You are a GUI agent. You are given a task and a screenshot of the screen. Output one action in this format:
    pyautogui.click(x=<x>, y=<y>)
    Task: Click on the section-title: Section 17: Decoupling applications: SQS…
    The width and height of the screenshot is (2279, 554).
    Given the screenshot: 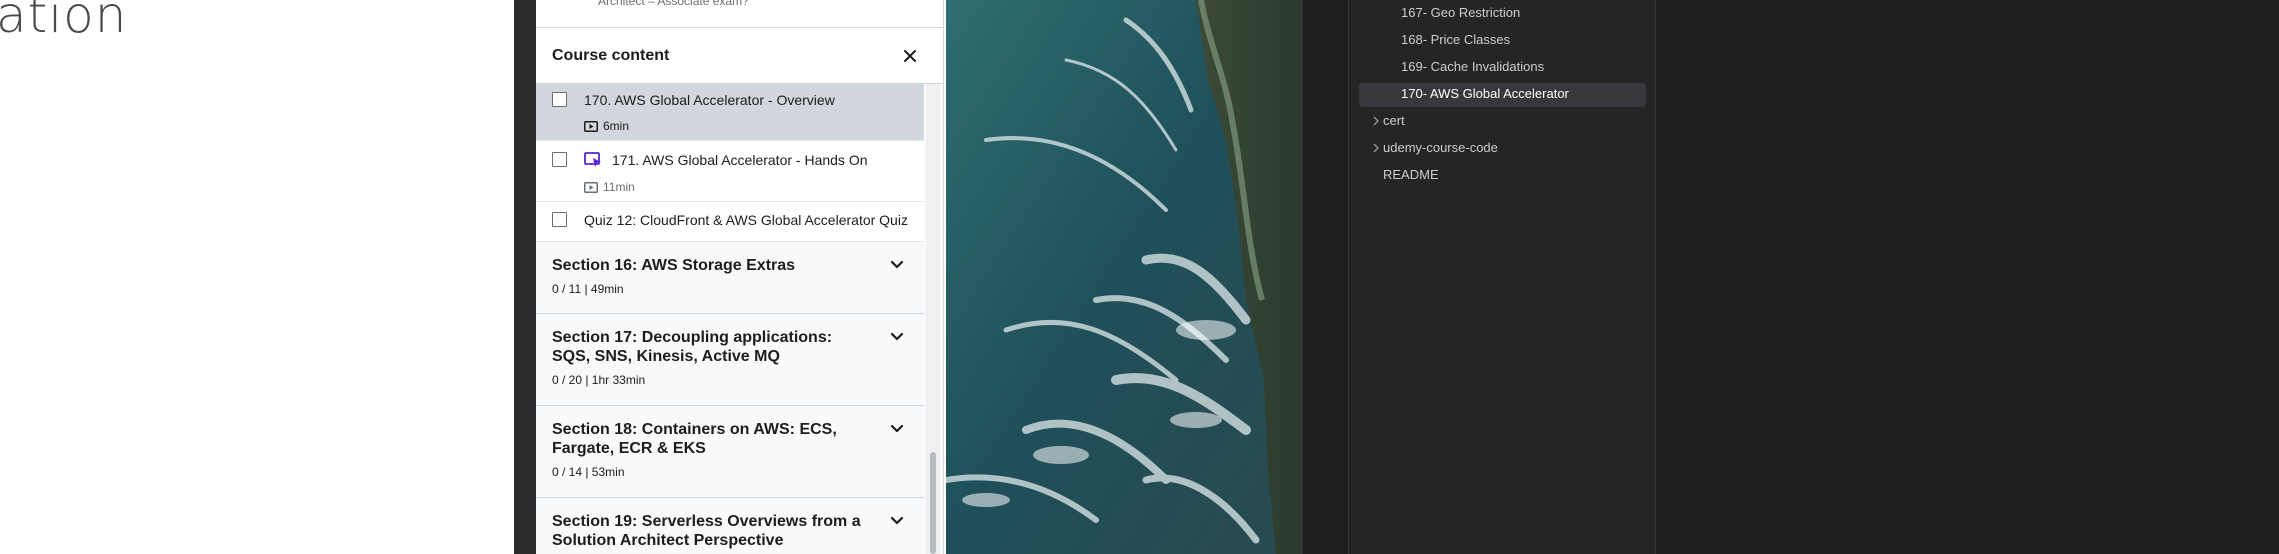 What is the action you would take?
    pyautogui.click(x=692, y=347)
    